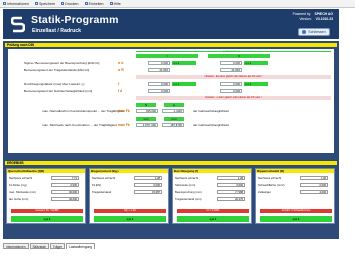 The image size is (355, 261). I want to click on print-icon, so click(63, 3).